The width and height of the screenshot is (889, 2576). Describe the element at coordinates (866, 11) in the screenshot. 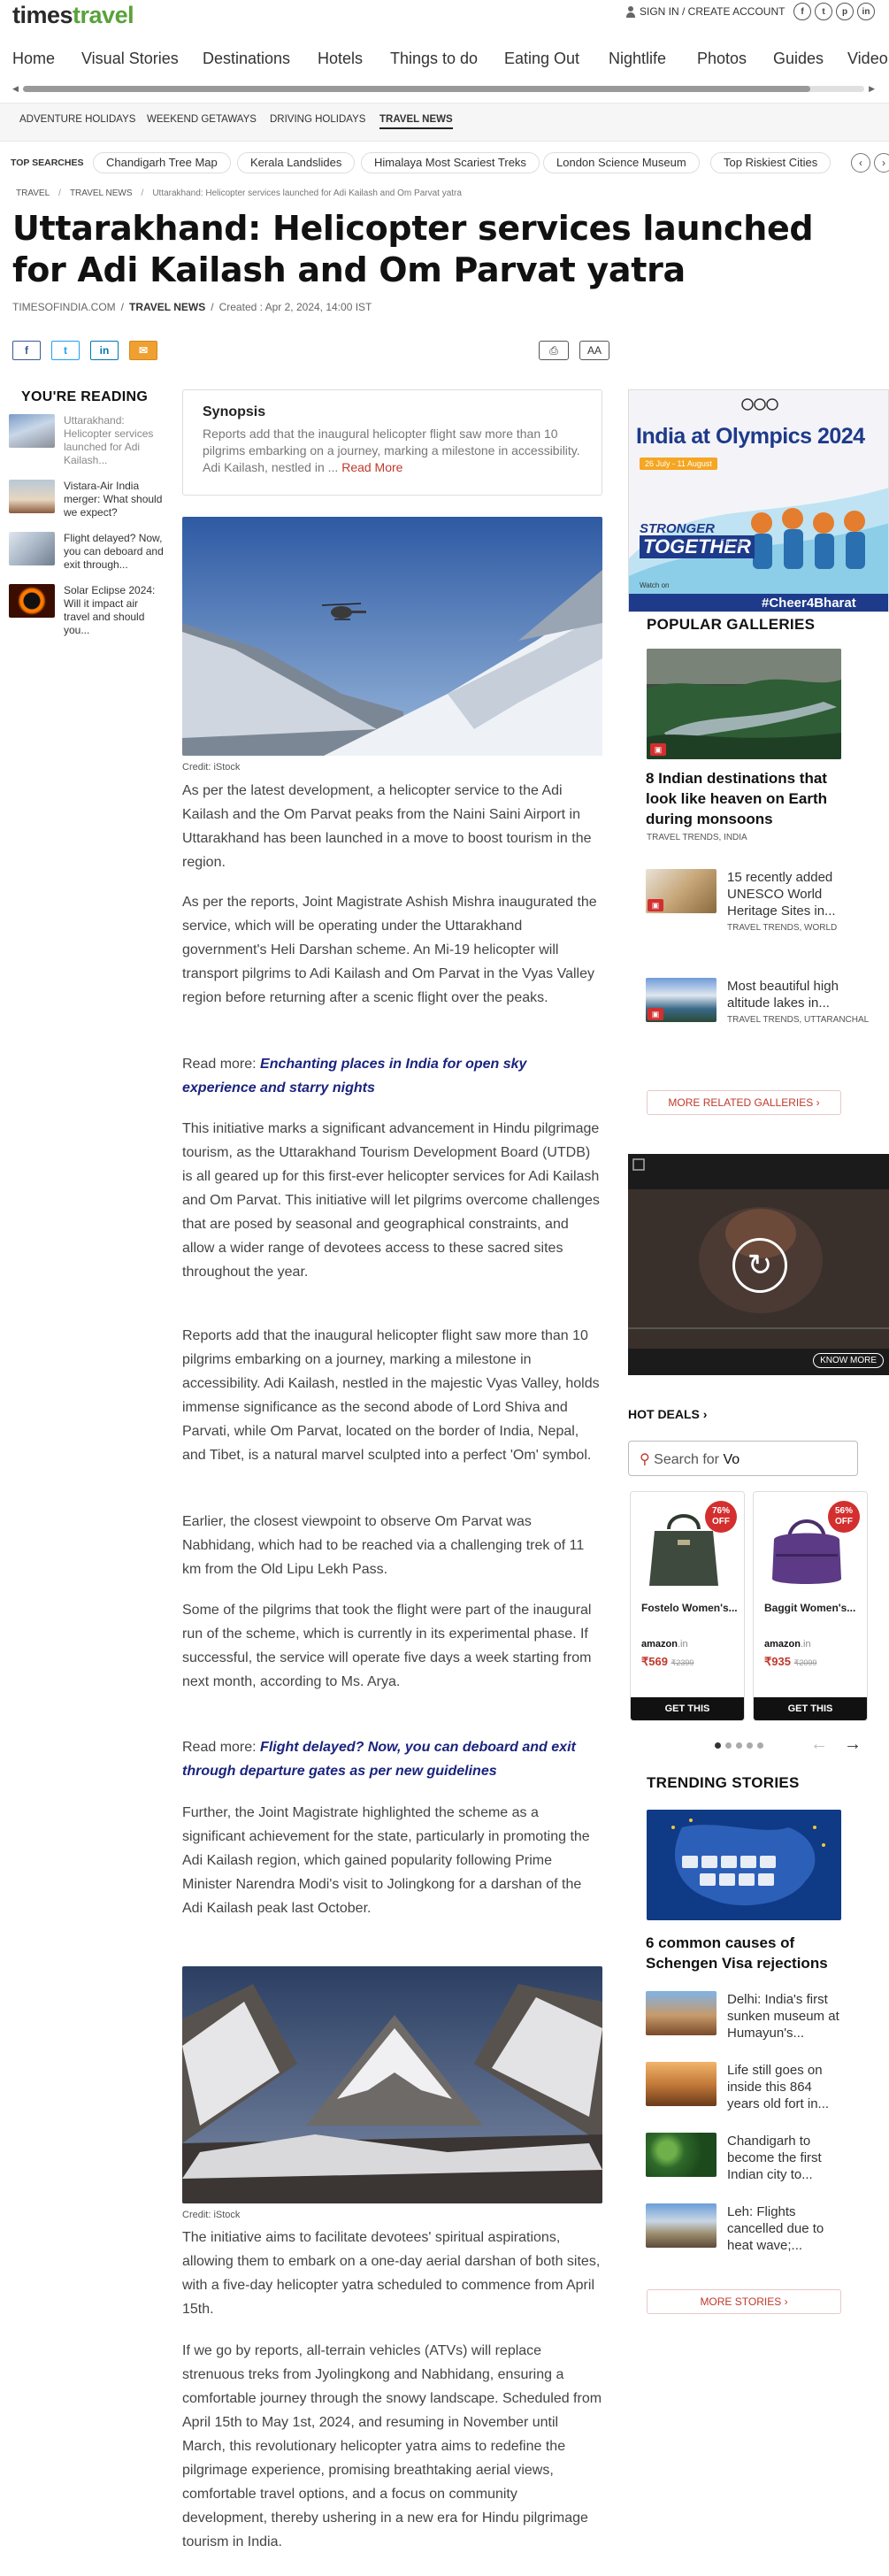

I see `linkedin-icon: in` at that location.